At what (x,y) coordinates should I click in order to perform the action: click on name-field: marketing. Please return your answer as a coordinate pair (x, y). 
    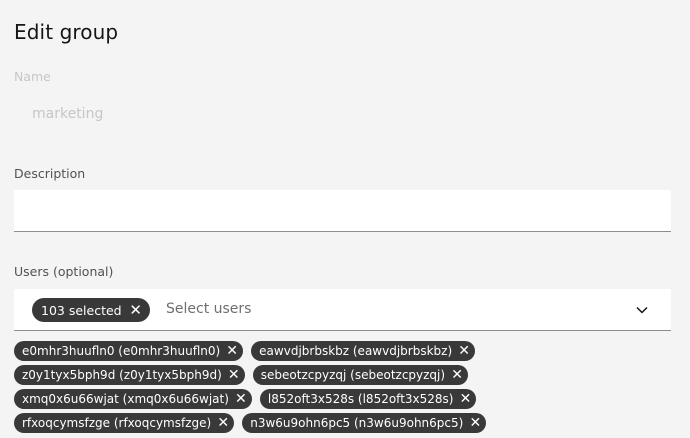
    Looking at the image, I should click on (68, 114).